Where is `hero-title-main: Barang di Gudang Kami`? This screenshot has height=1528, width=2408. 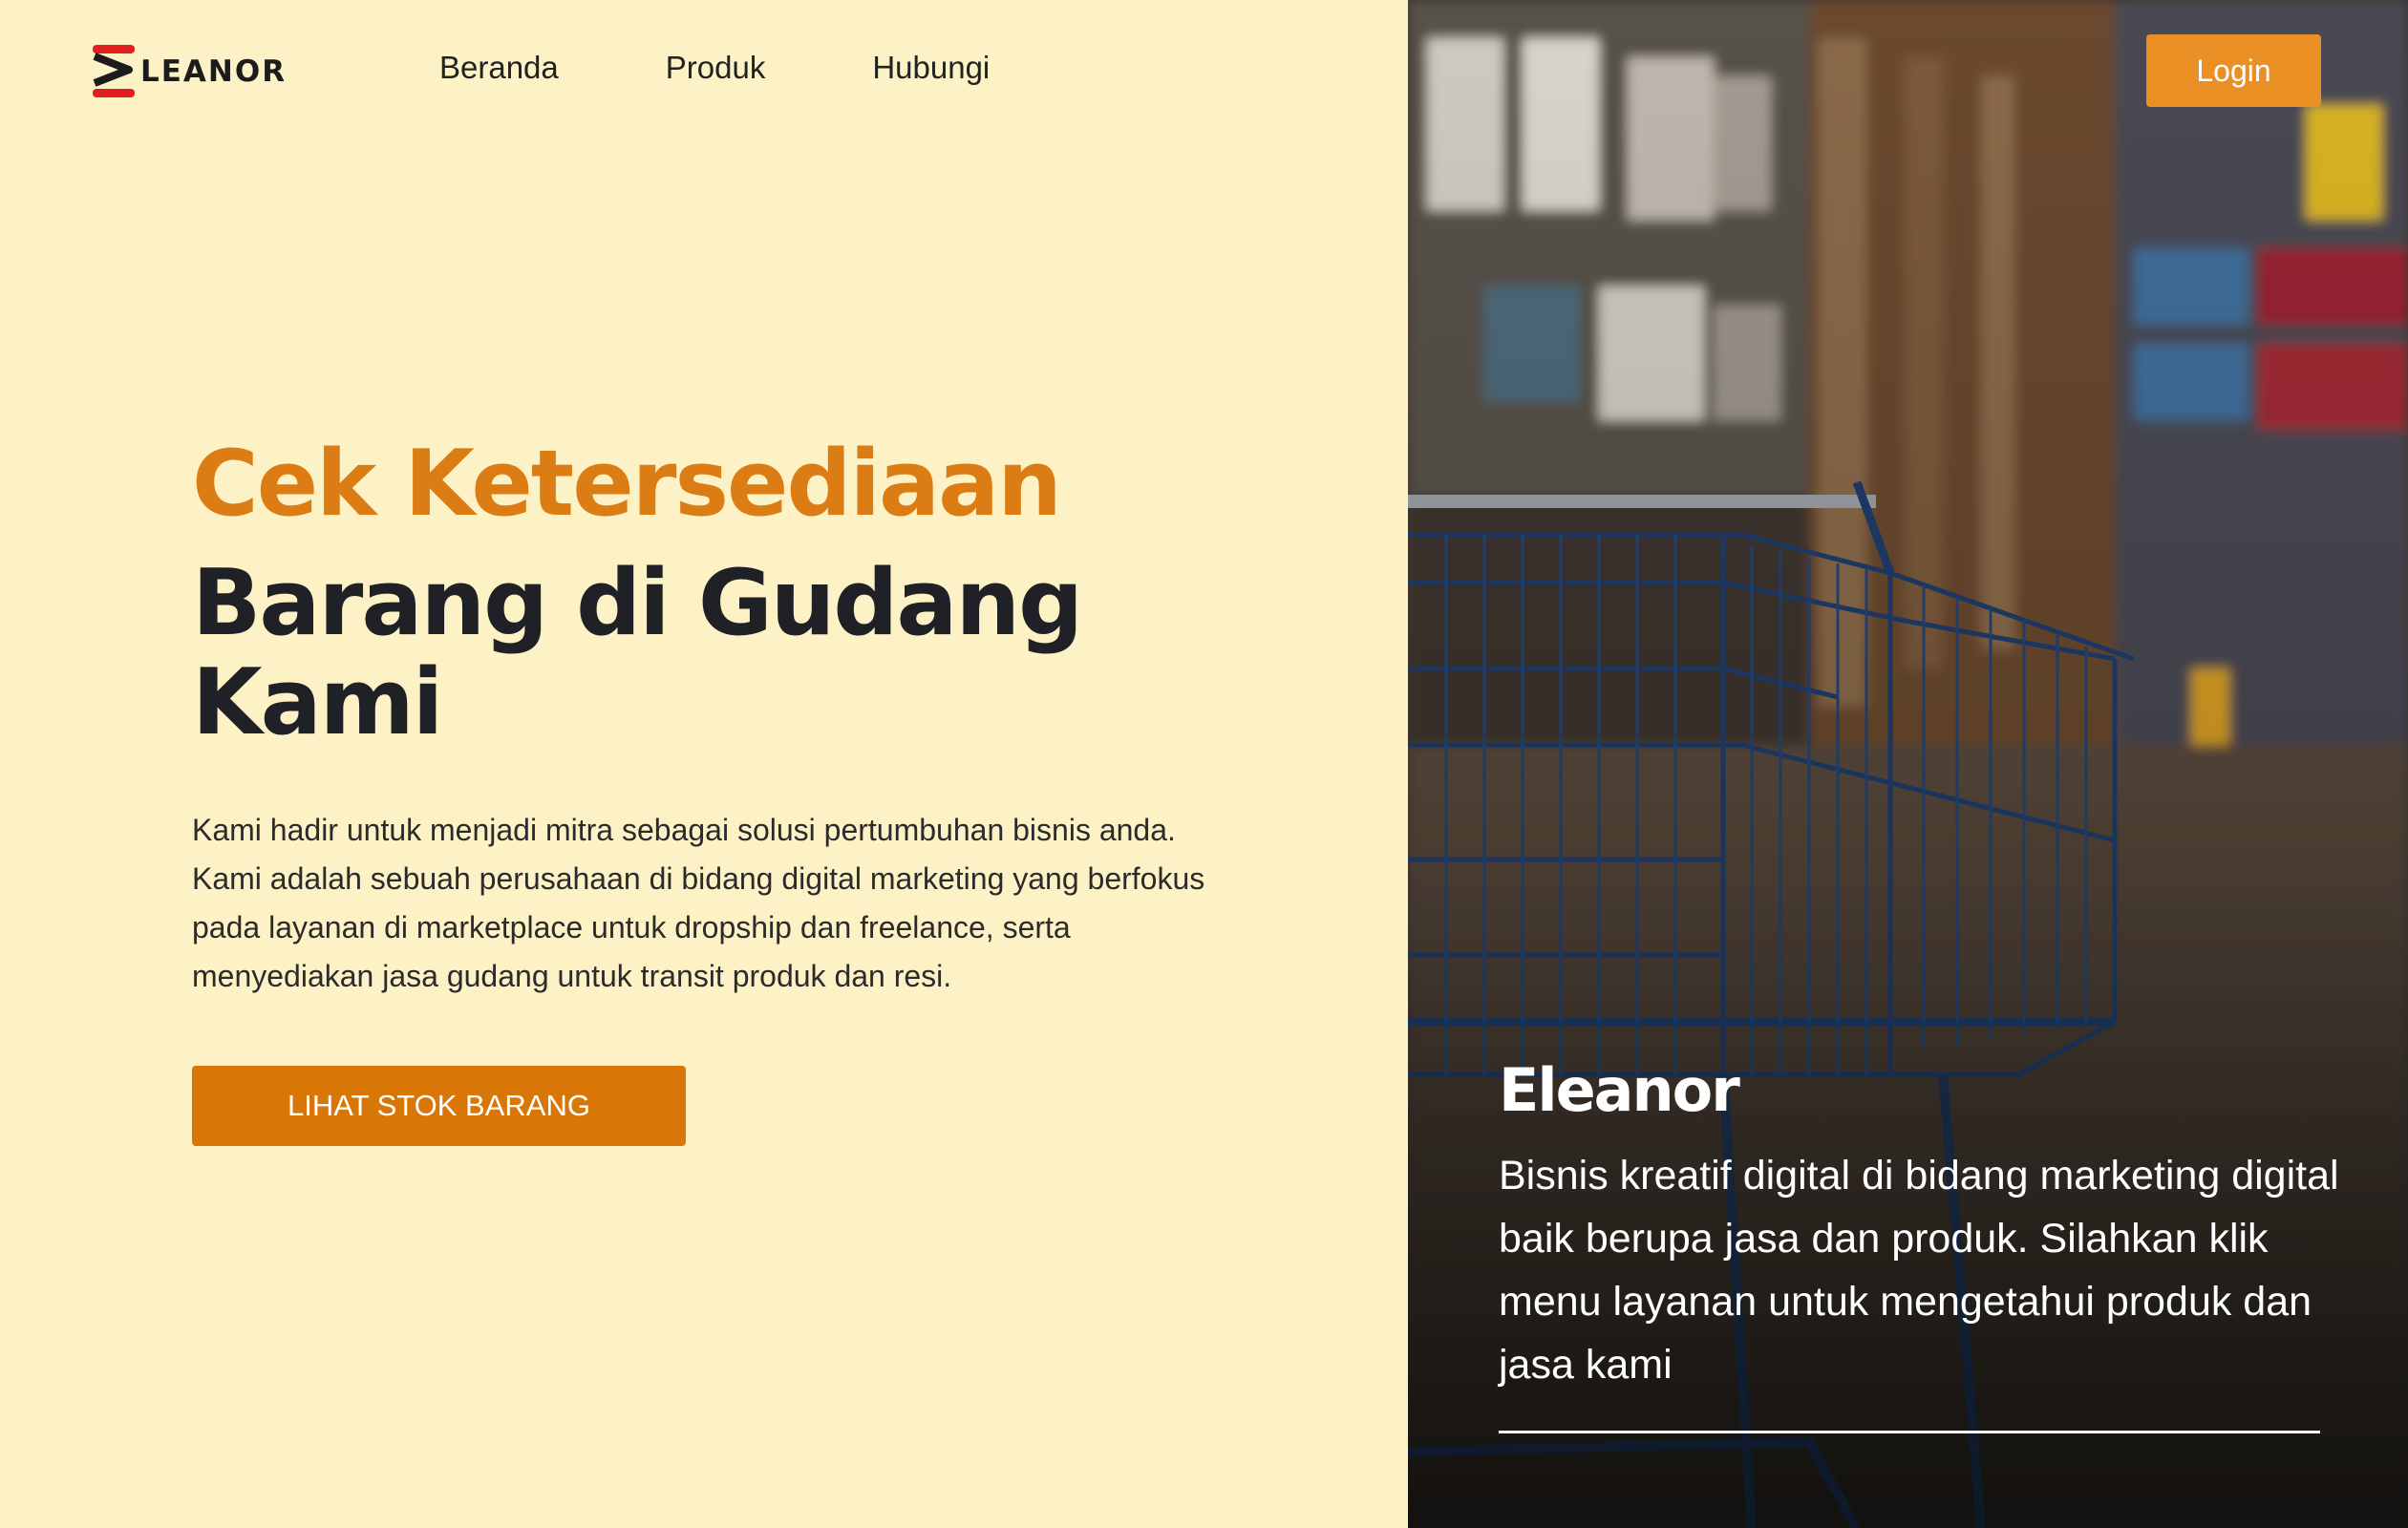 hero-title-main: Barang di Gudang Kami is located at coordinates (637, 652).